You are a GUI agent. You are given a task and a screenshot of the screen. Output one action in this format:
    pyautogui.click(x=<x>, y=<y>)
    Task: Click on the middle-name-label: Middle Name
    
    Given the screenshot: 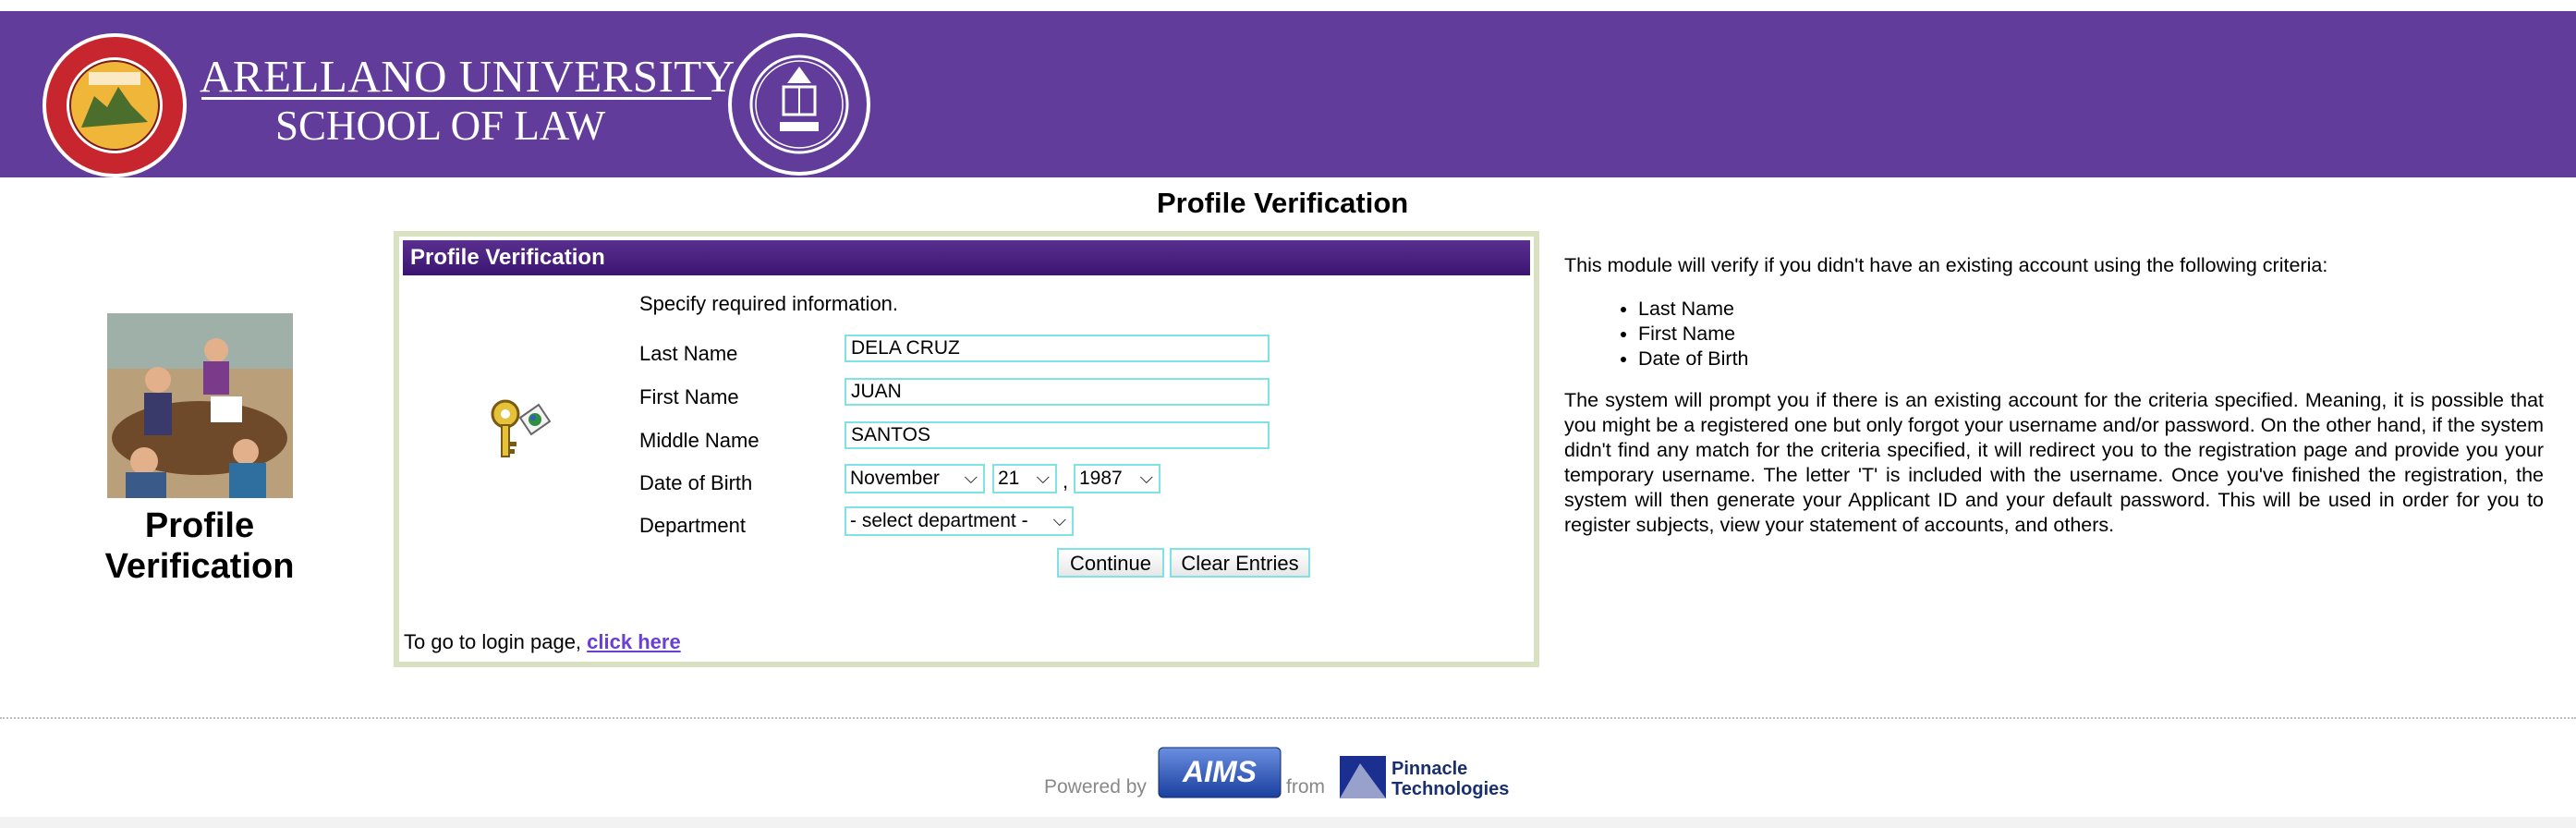 What is the action you would take?
    pyautogui.click(x=699, y=440)
    